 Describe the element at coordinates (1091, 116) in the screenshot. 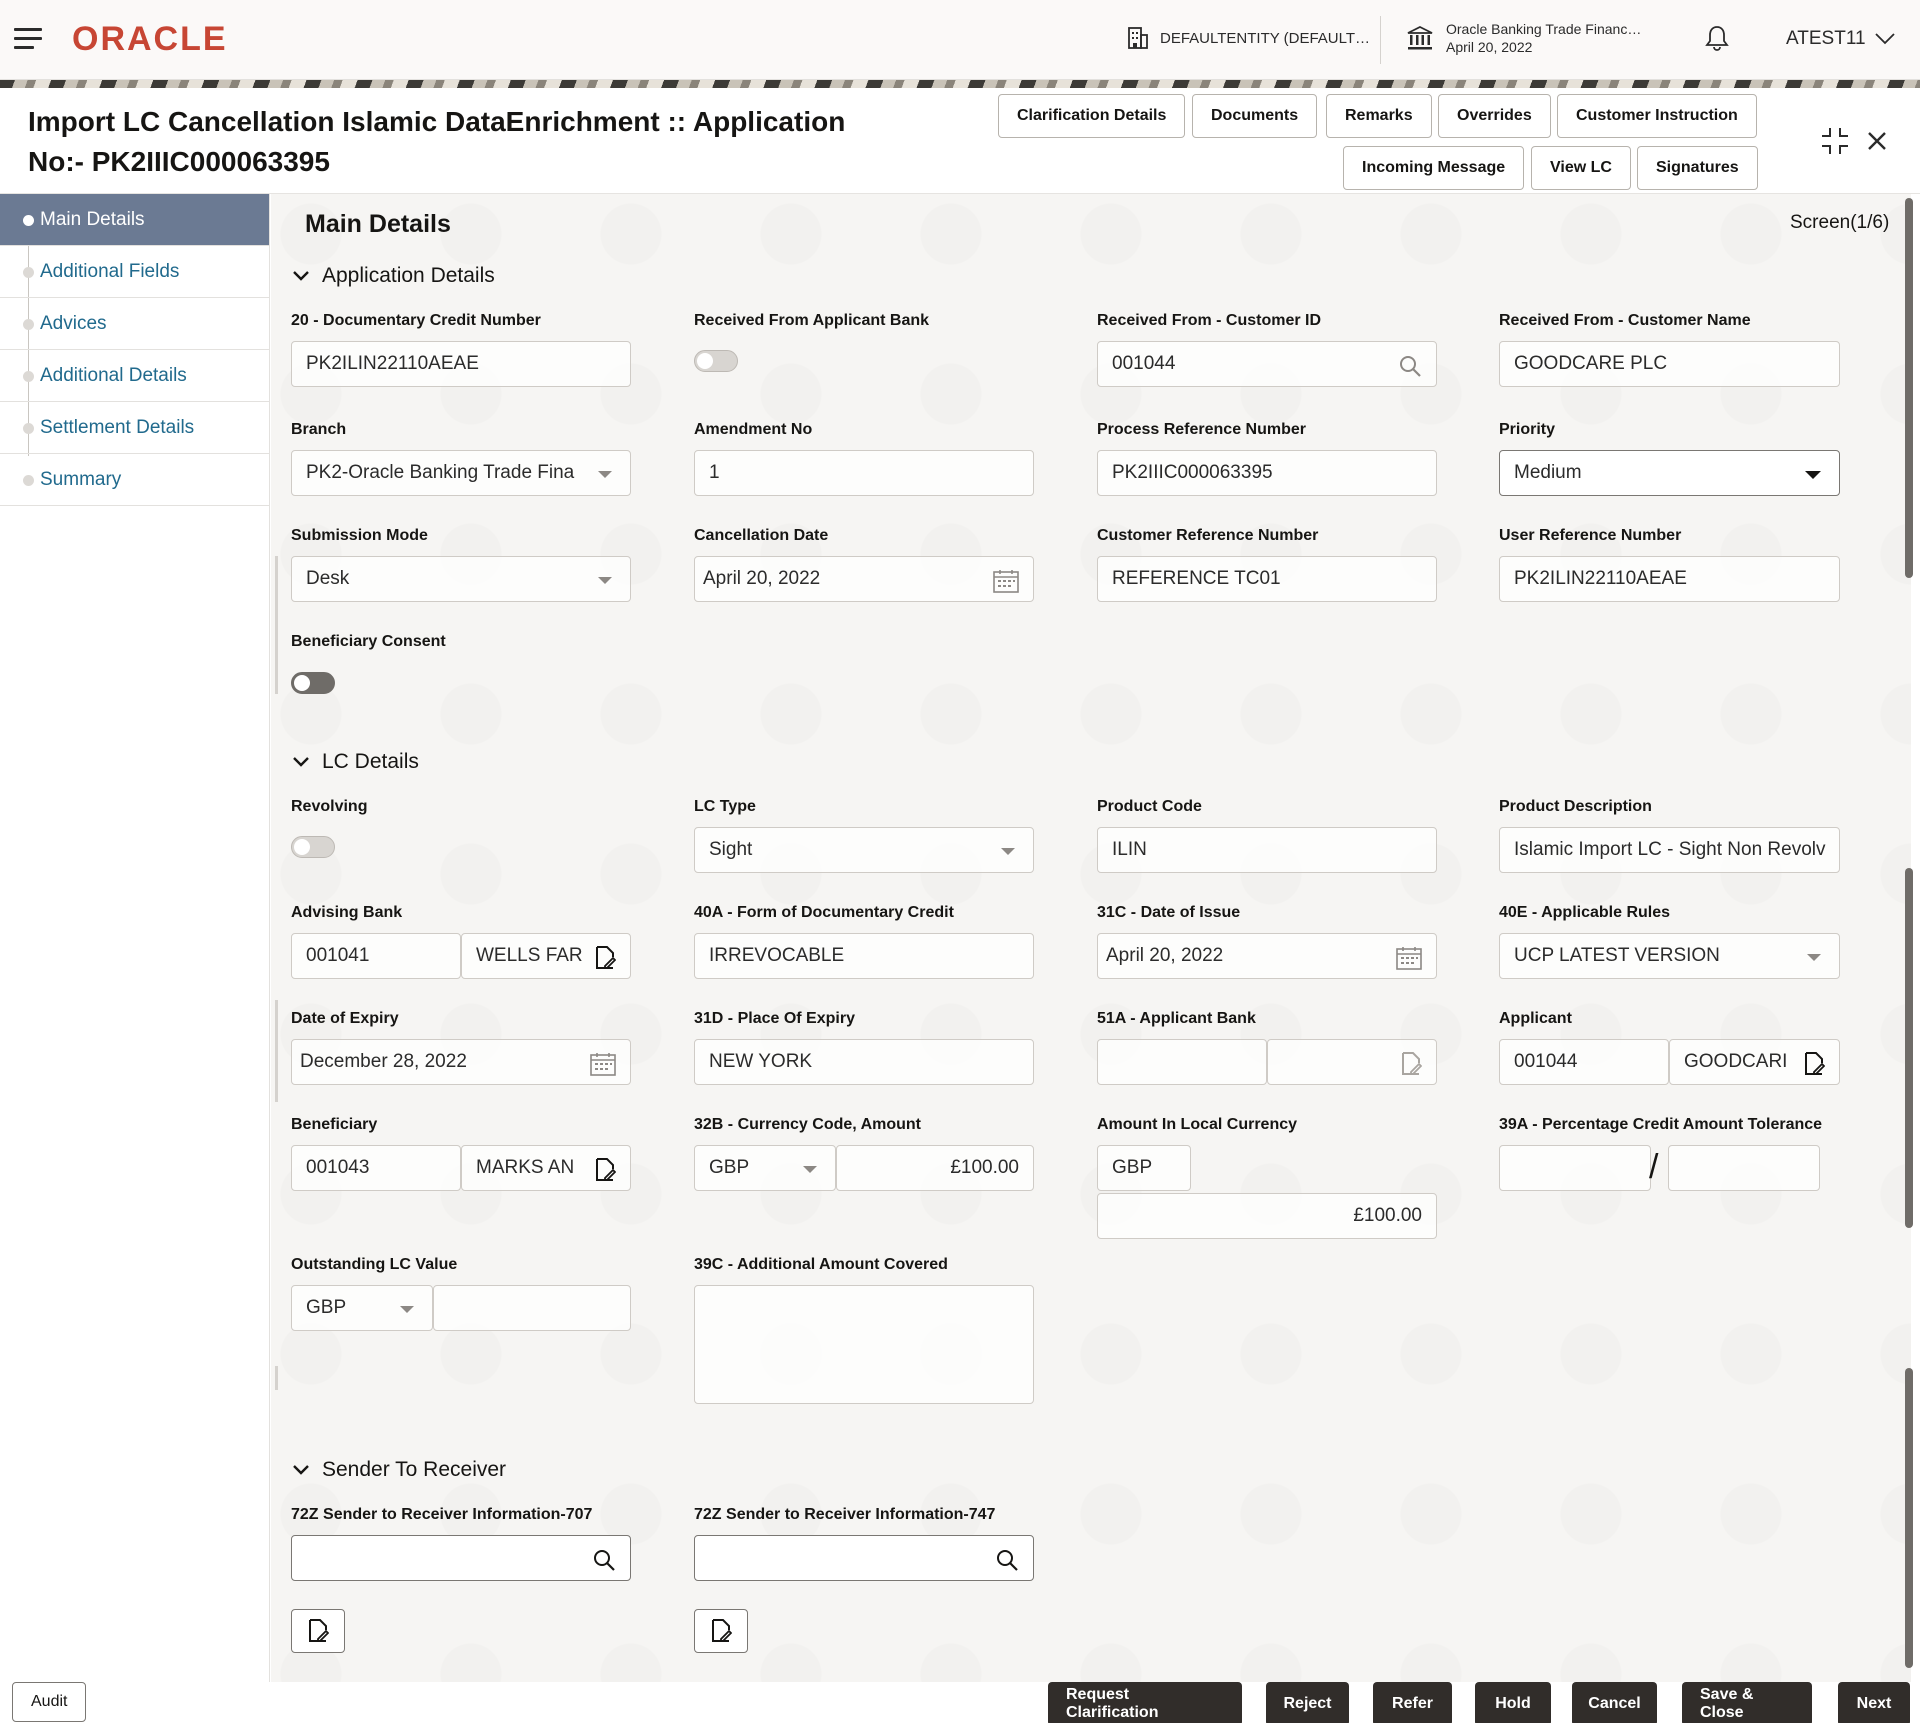

I see `clarification-details-button: Clarification Details` at that location.